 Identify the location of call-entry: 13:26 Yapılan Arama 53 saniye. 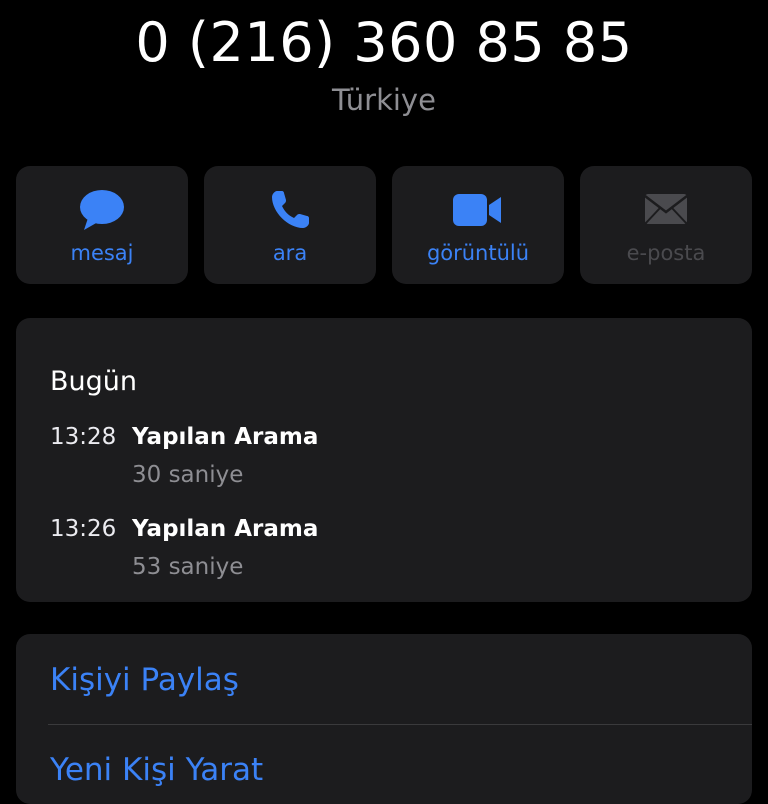
(390, 552).